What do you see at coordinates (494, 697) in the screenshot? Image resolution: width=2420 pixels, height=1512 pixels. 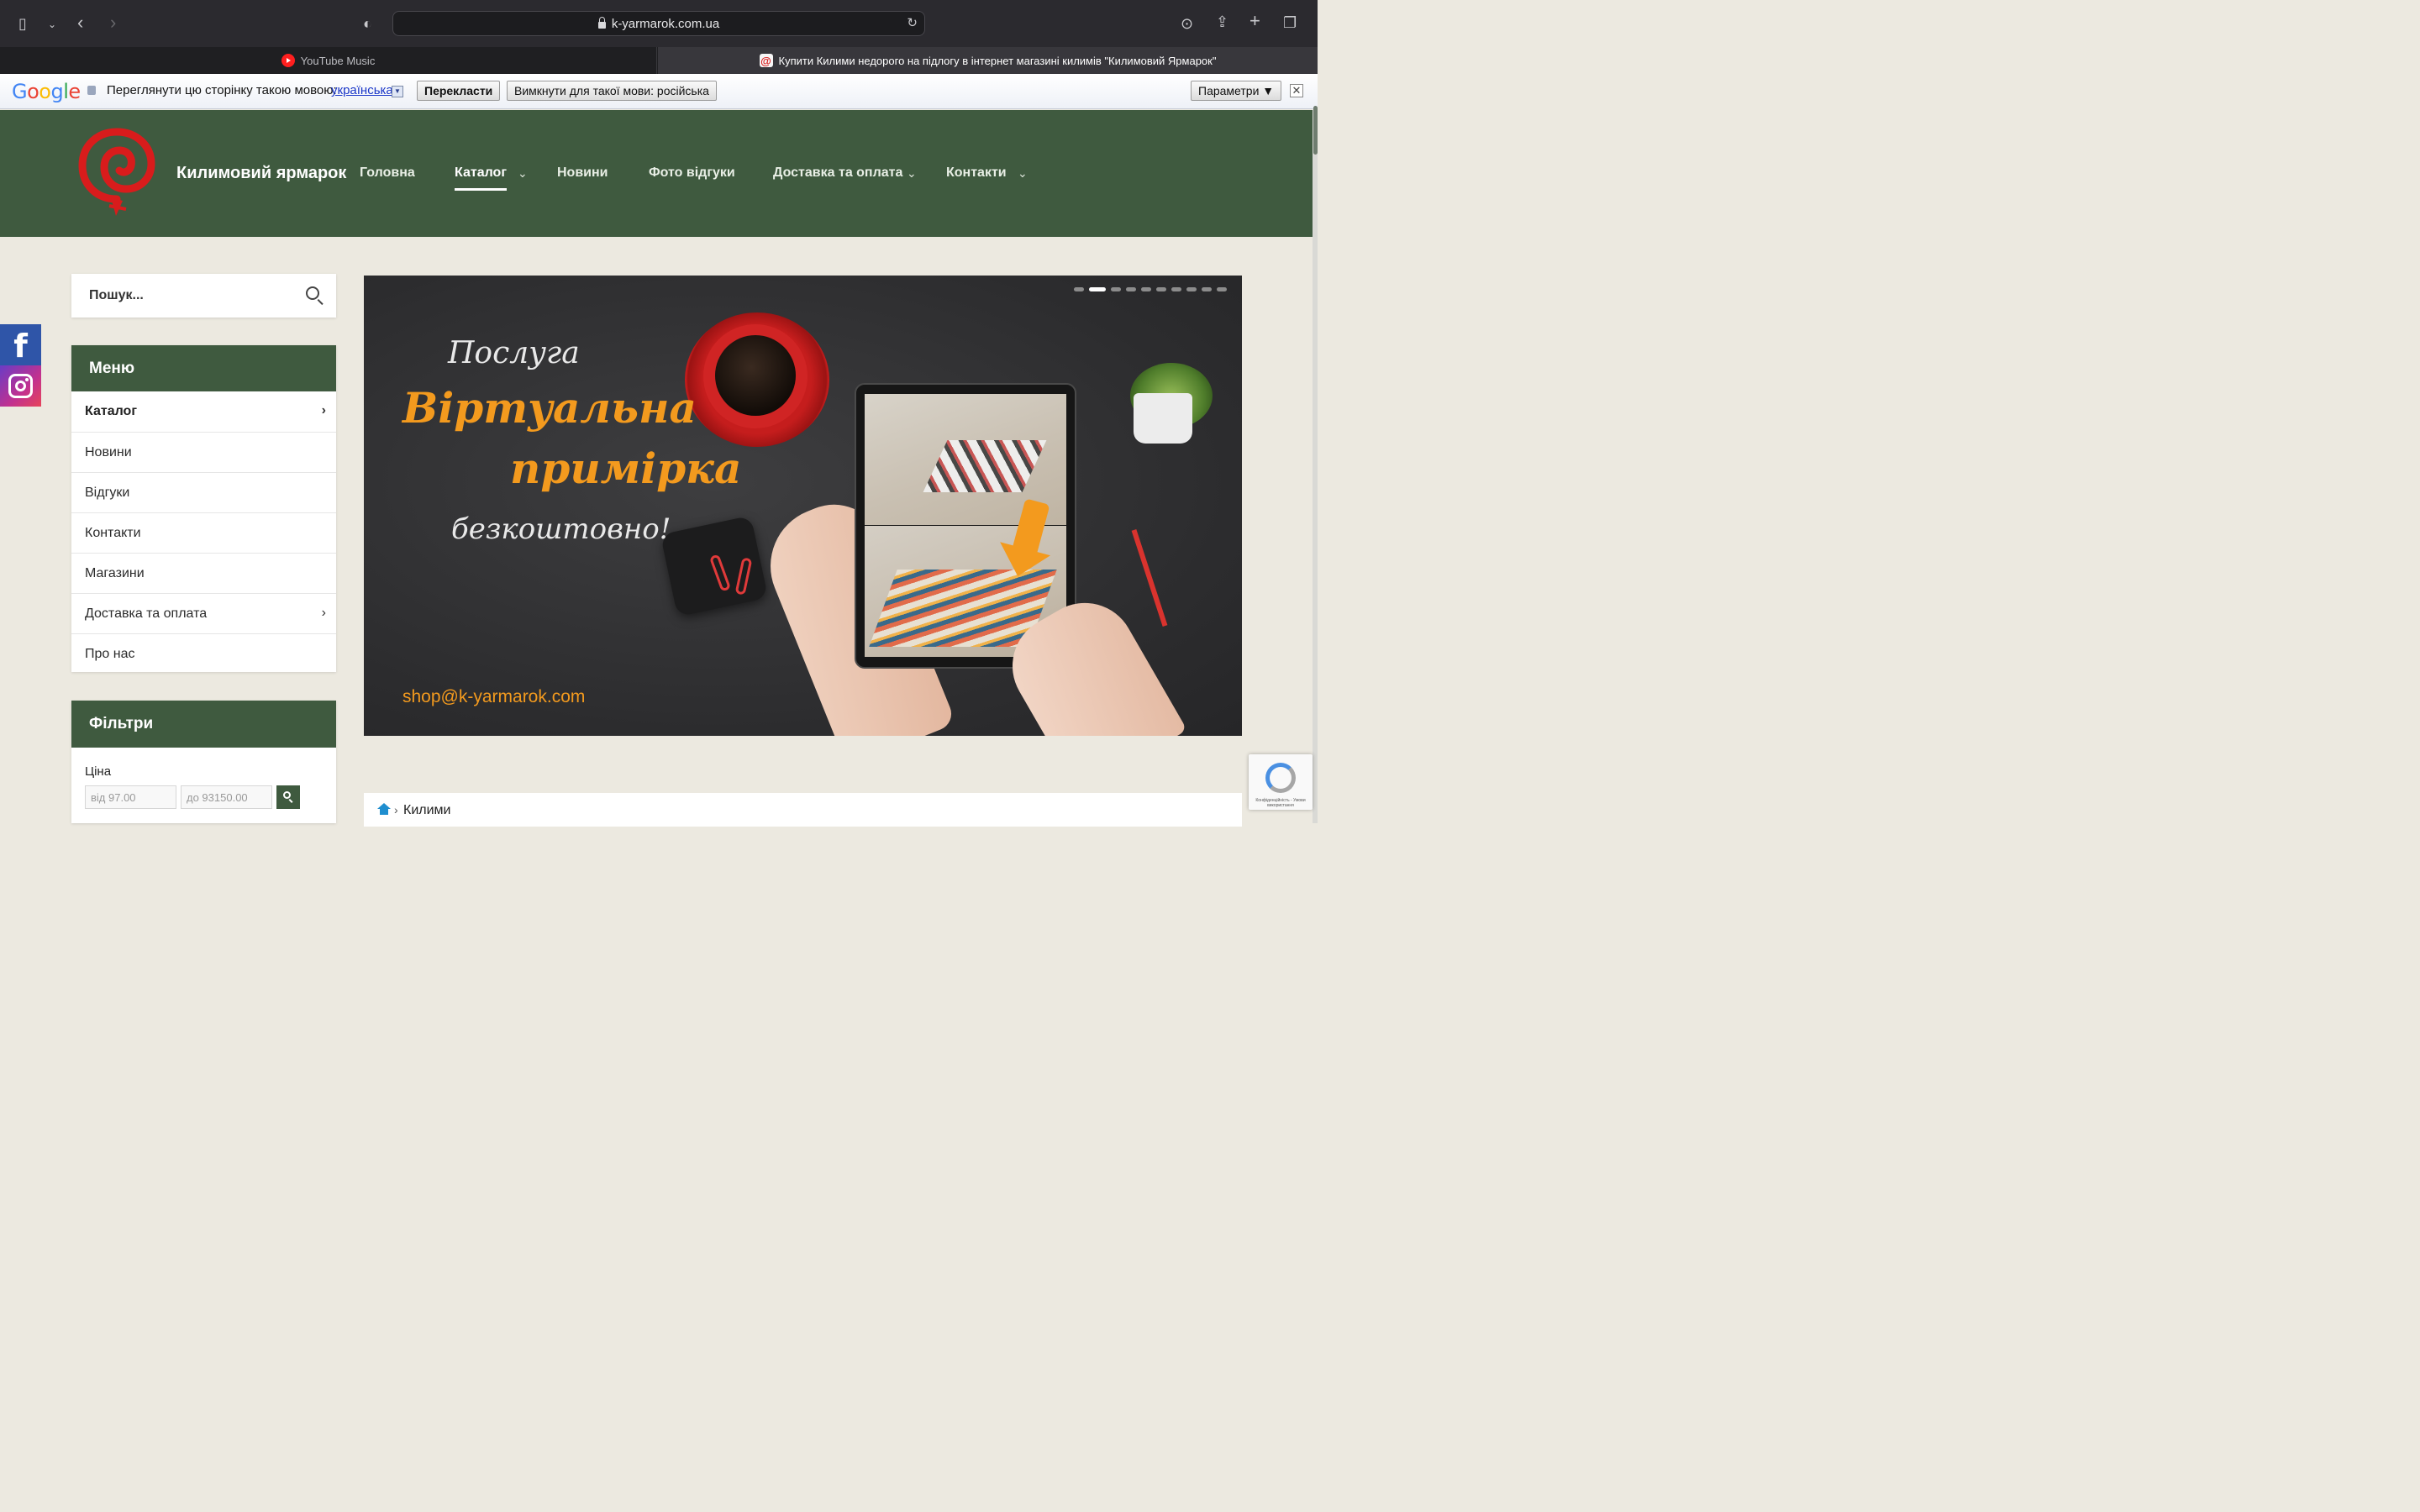 I see `banner-email: shop@k-yarmarok.com` at bounding box center [494, 697].